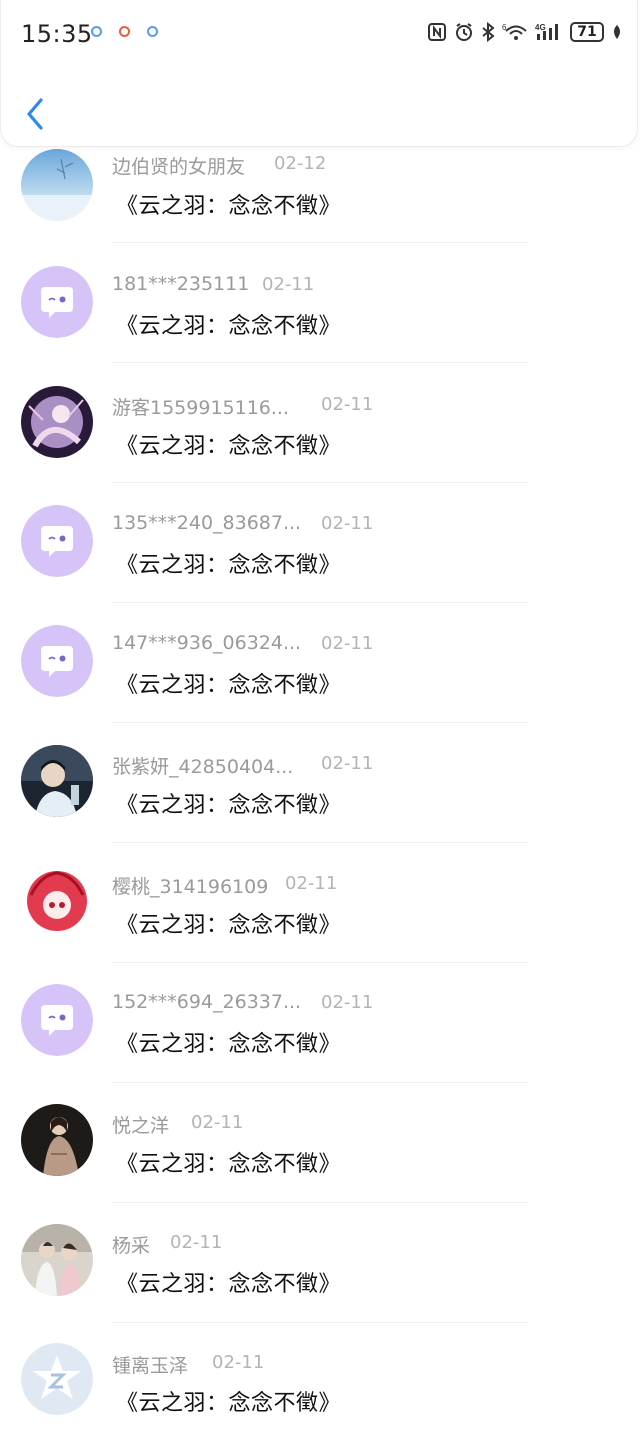  Describe the element at coordinates (150, 1364) in the screenshot. I see `user-name: 锺离玉泽` at that location.